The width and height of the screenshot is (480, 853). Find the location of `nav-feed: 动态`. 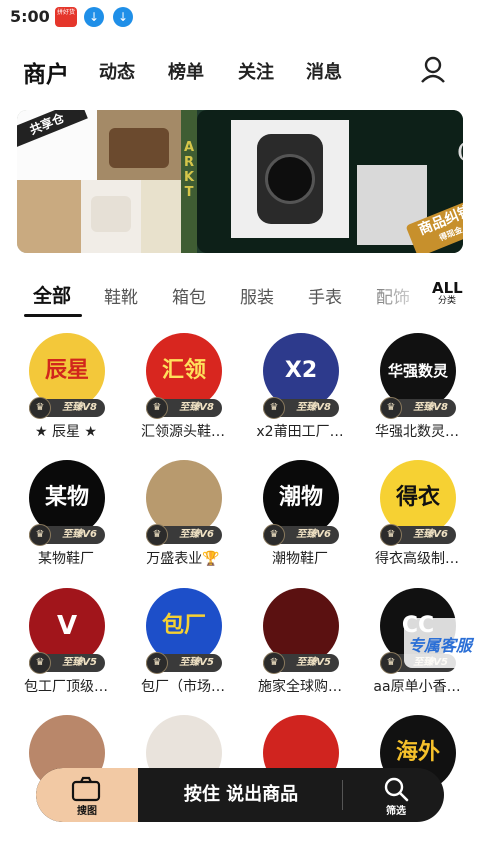

nav-feed: 动态 is located at coordinates (117, 71).